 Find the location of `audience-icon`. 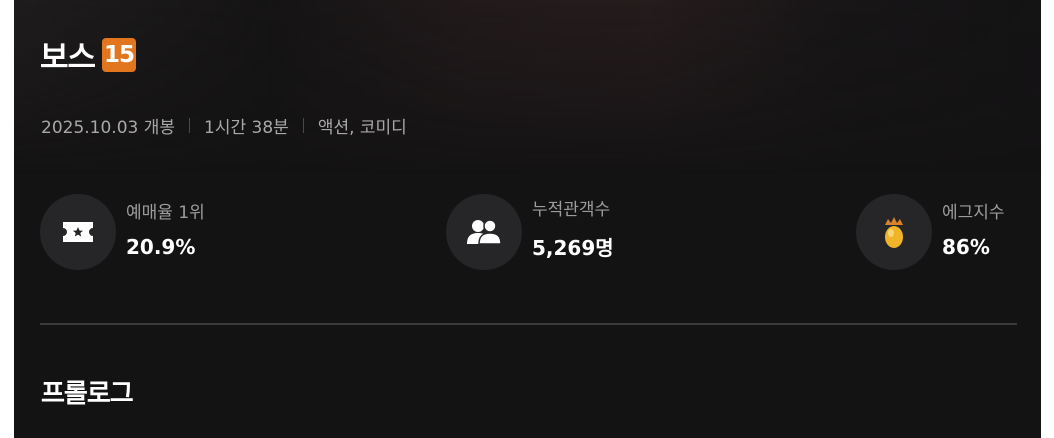

audience-icon is located at coordinates (484, 232).